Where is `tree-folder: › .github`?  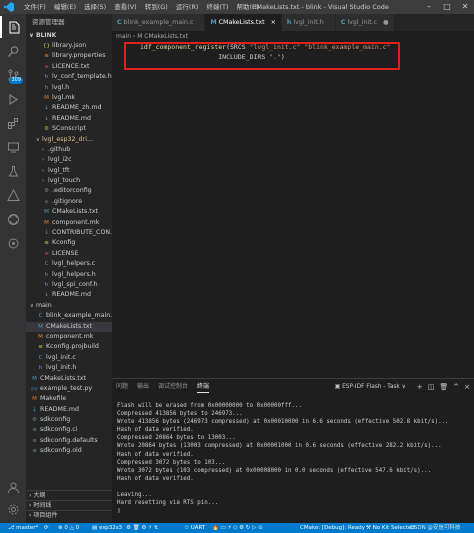
tree-folder: › .github is located at coordinates (69, 150).